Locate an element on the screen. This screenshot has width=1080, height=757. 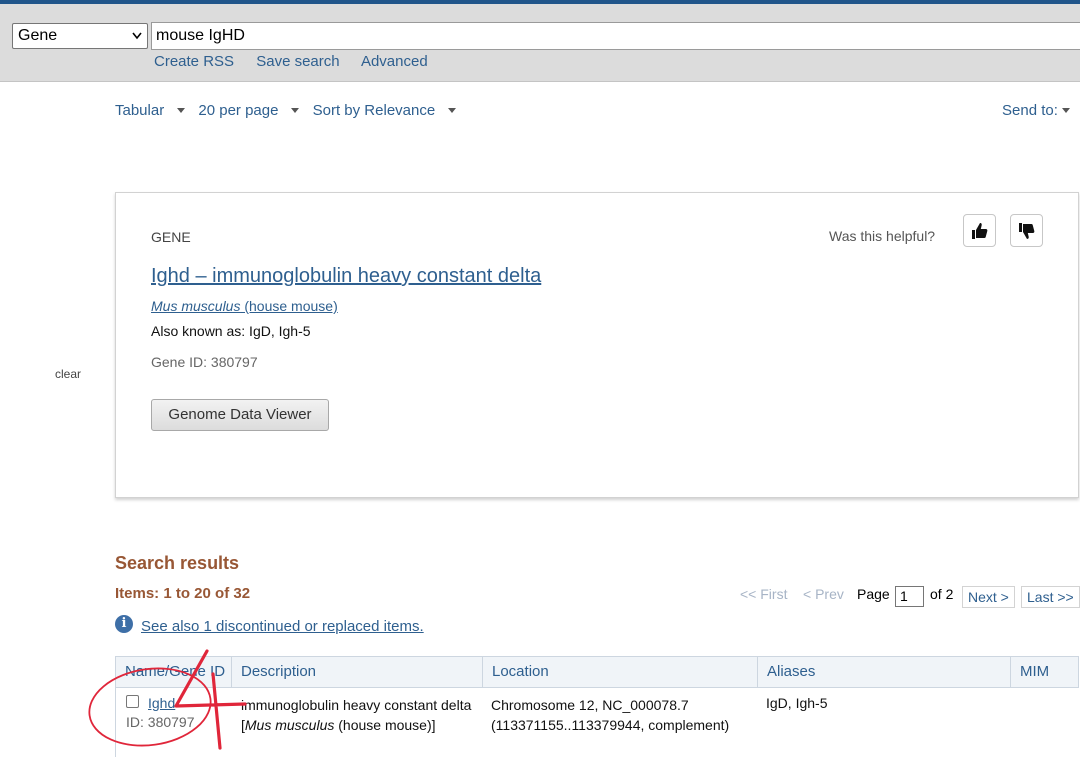
save-search-link: Save search is located at coordinates (297, 61).